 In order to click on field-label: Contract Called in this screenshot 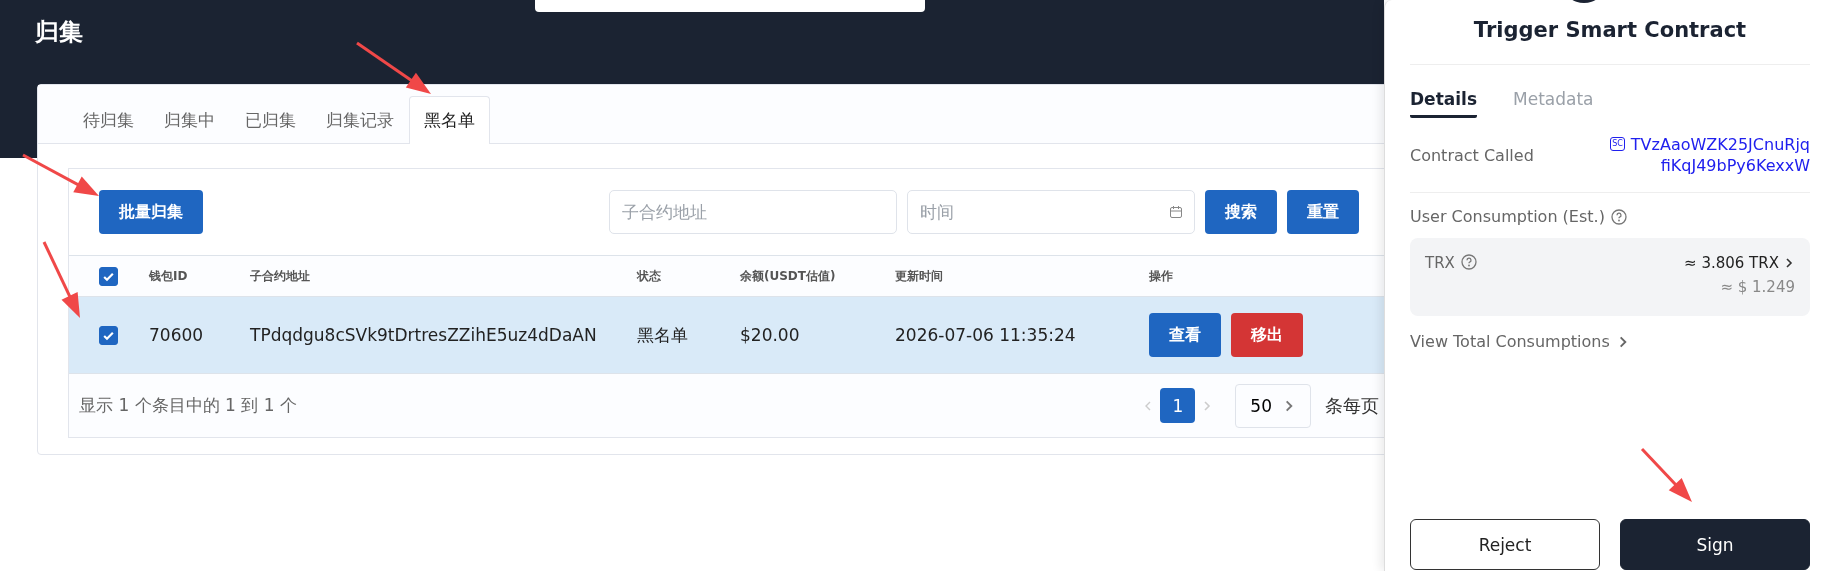, I will do `click(1472, 155)`.